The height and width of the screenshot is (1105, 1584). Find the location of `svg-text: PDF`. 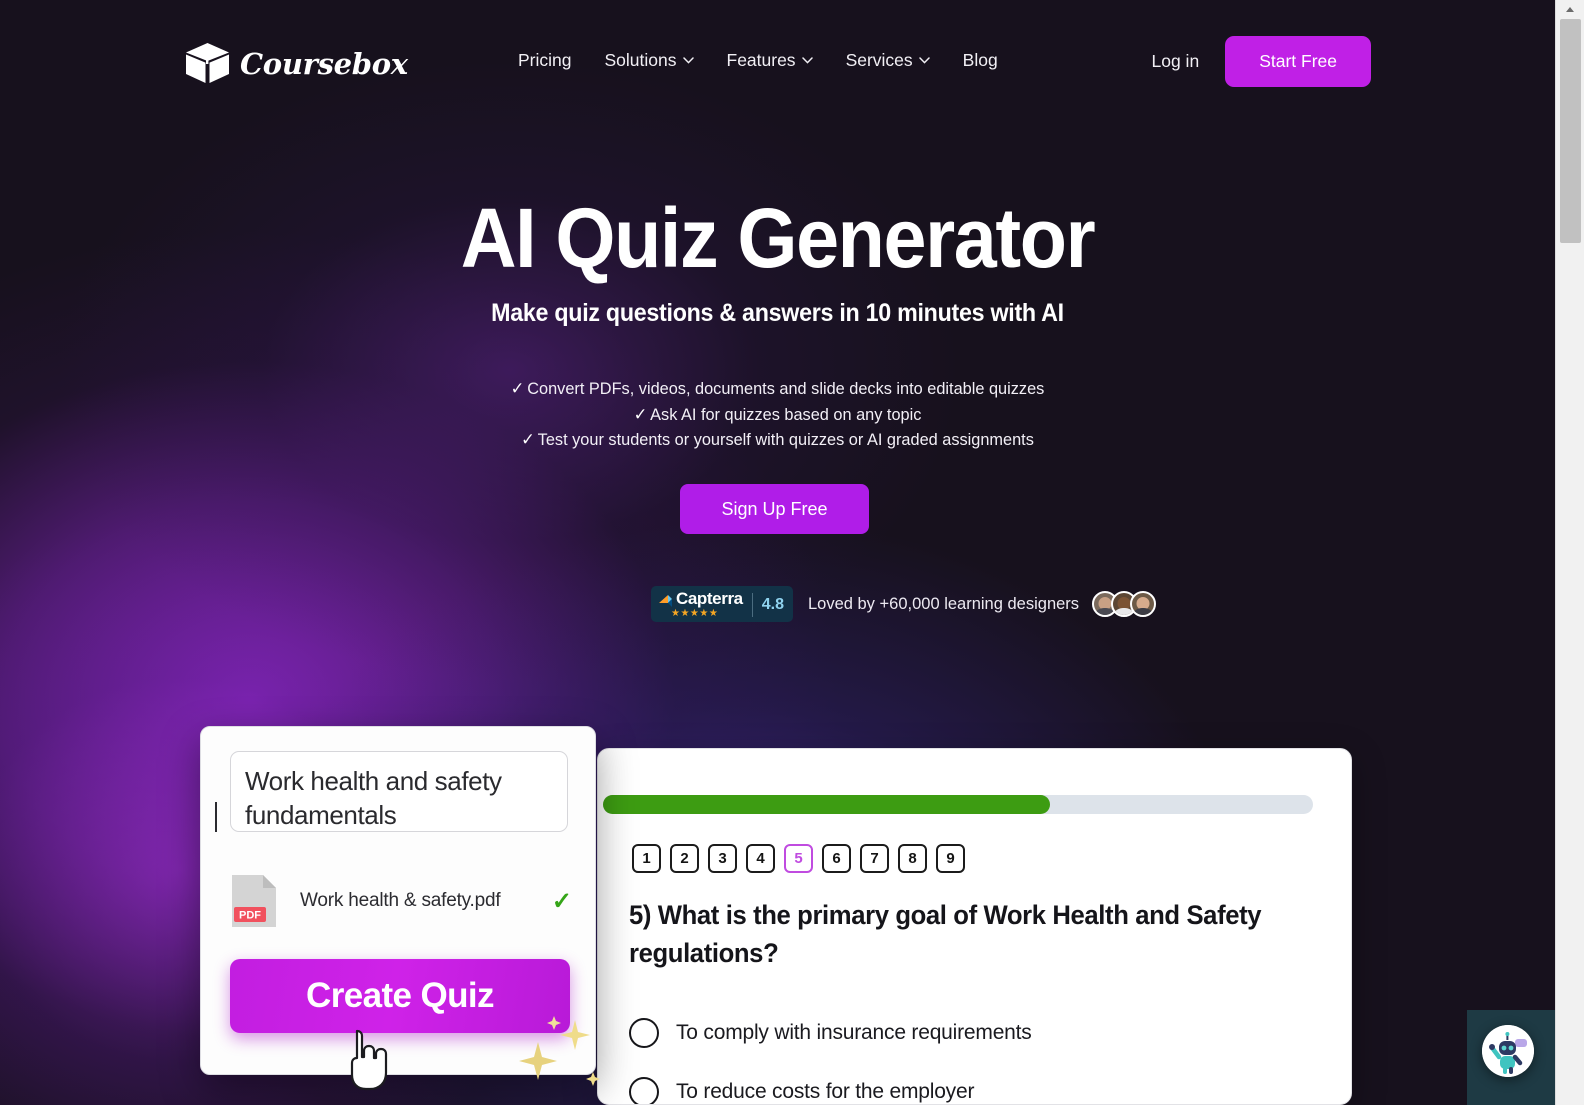

svg-text: PDF is located at coordinates (250, 916).